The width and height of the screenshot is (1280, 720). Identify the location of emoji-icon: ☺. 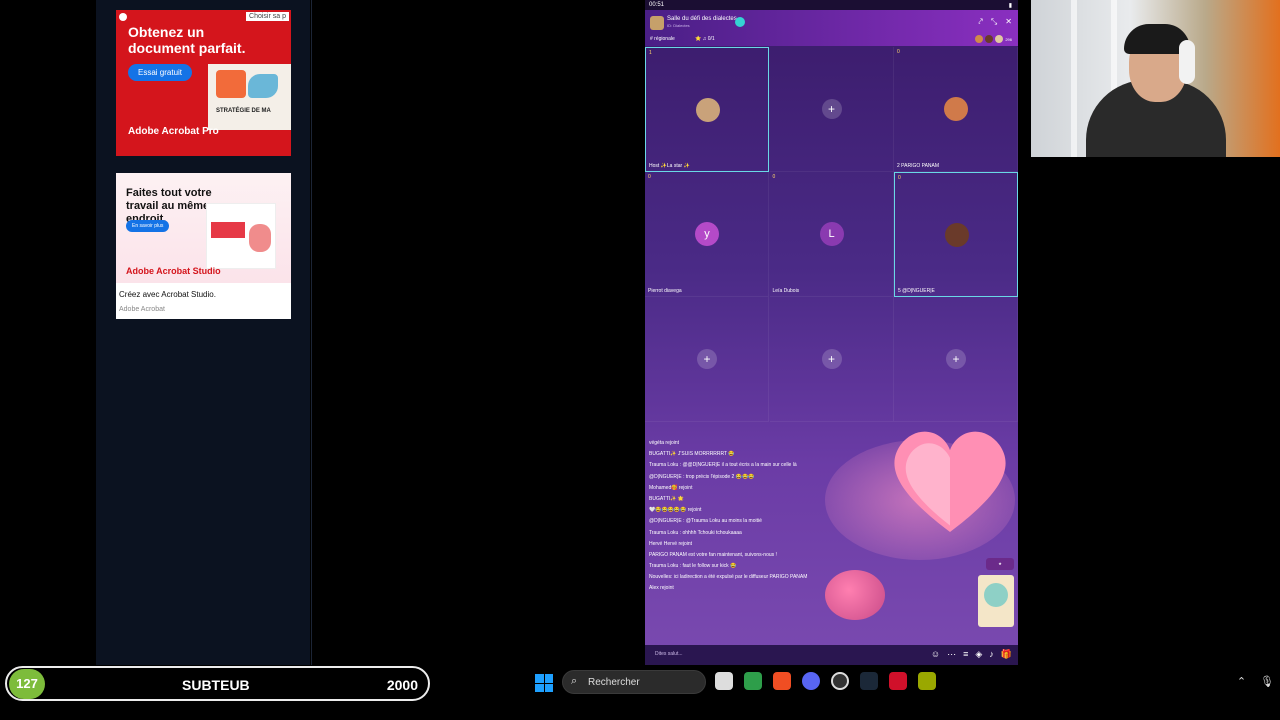
(935, 654).